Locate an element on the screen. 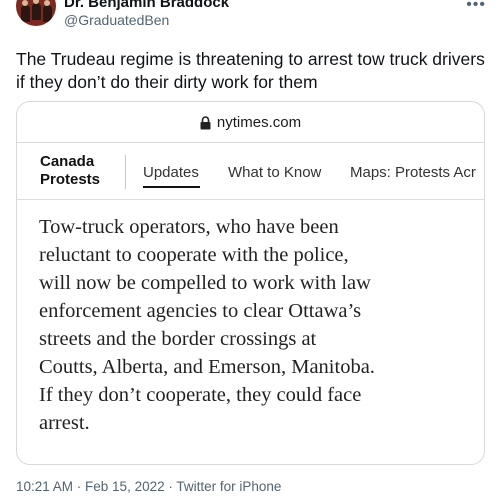 This screenshot has height=500, width=500. lock-icon is located at coordinates (205, 123).